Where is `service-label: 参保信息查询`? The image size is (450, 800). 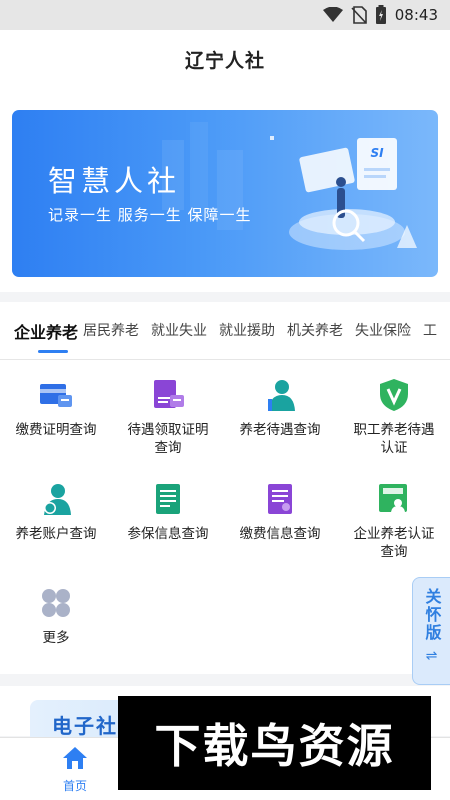 service-label: 参保信息查询 is located at coordinates (168, 534).